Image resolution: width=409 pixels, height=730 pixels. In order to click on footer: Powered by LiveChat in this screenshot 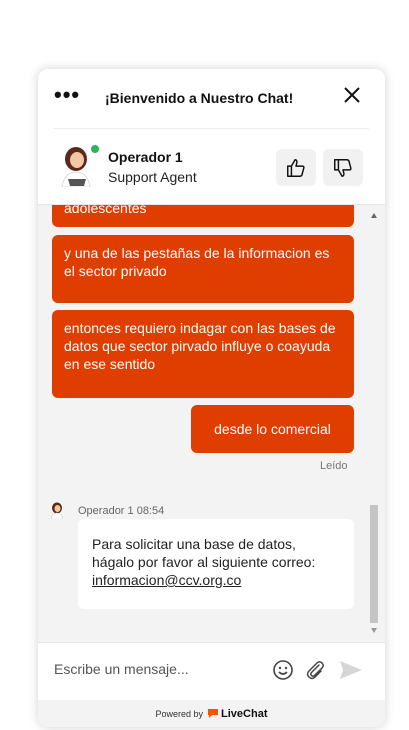, I will do `click(211, 713)`.